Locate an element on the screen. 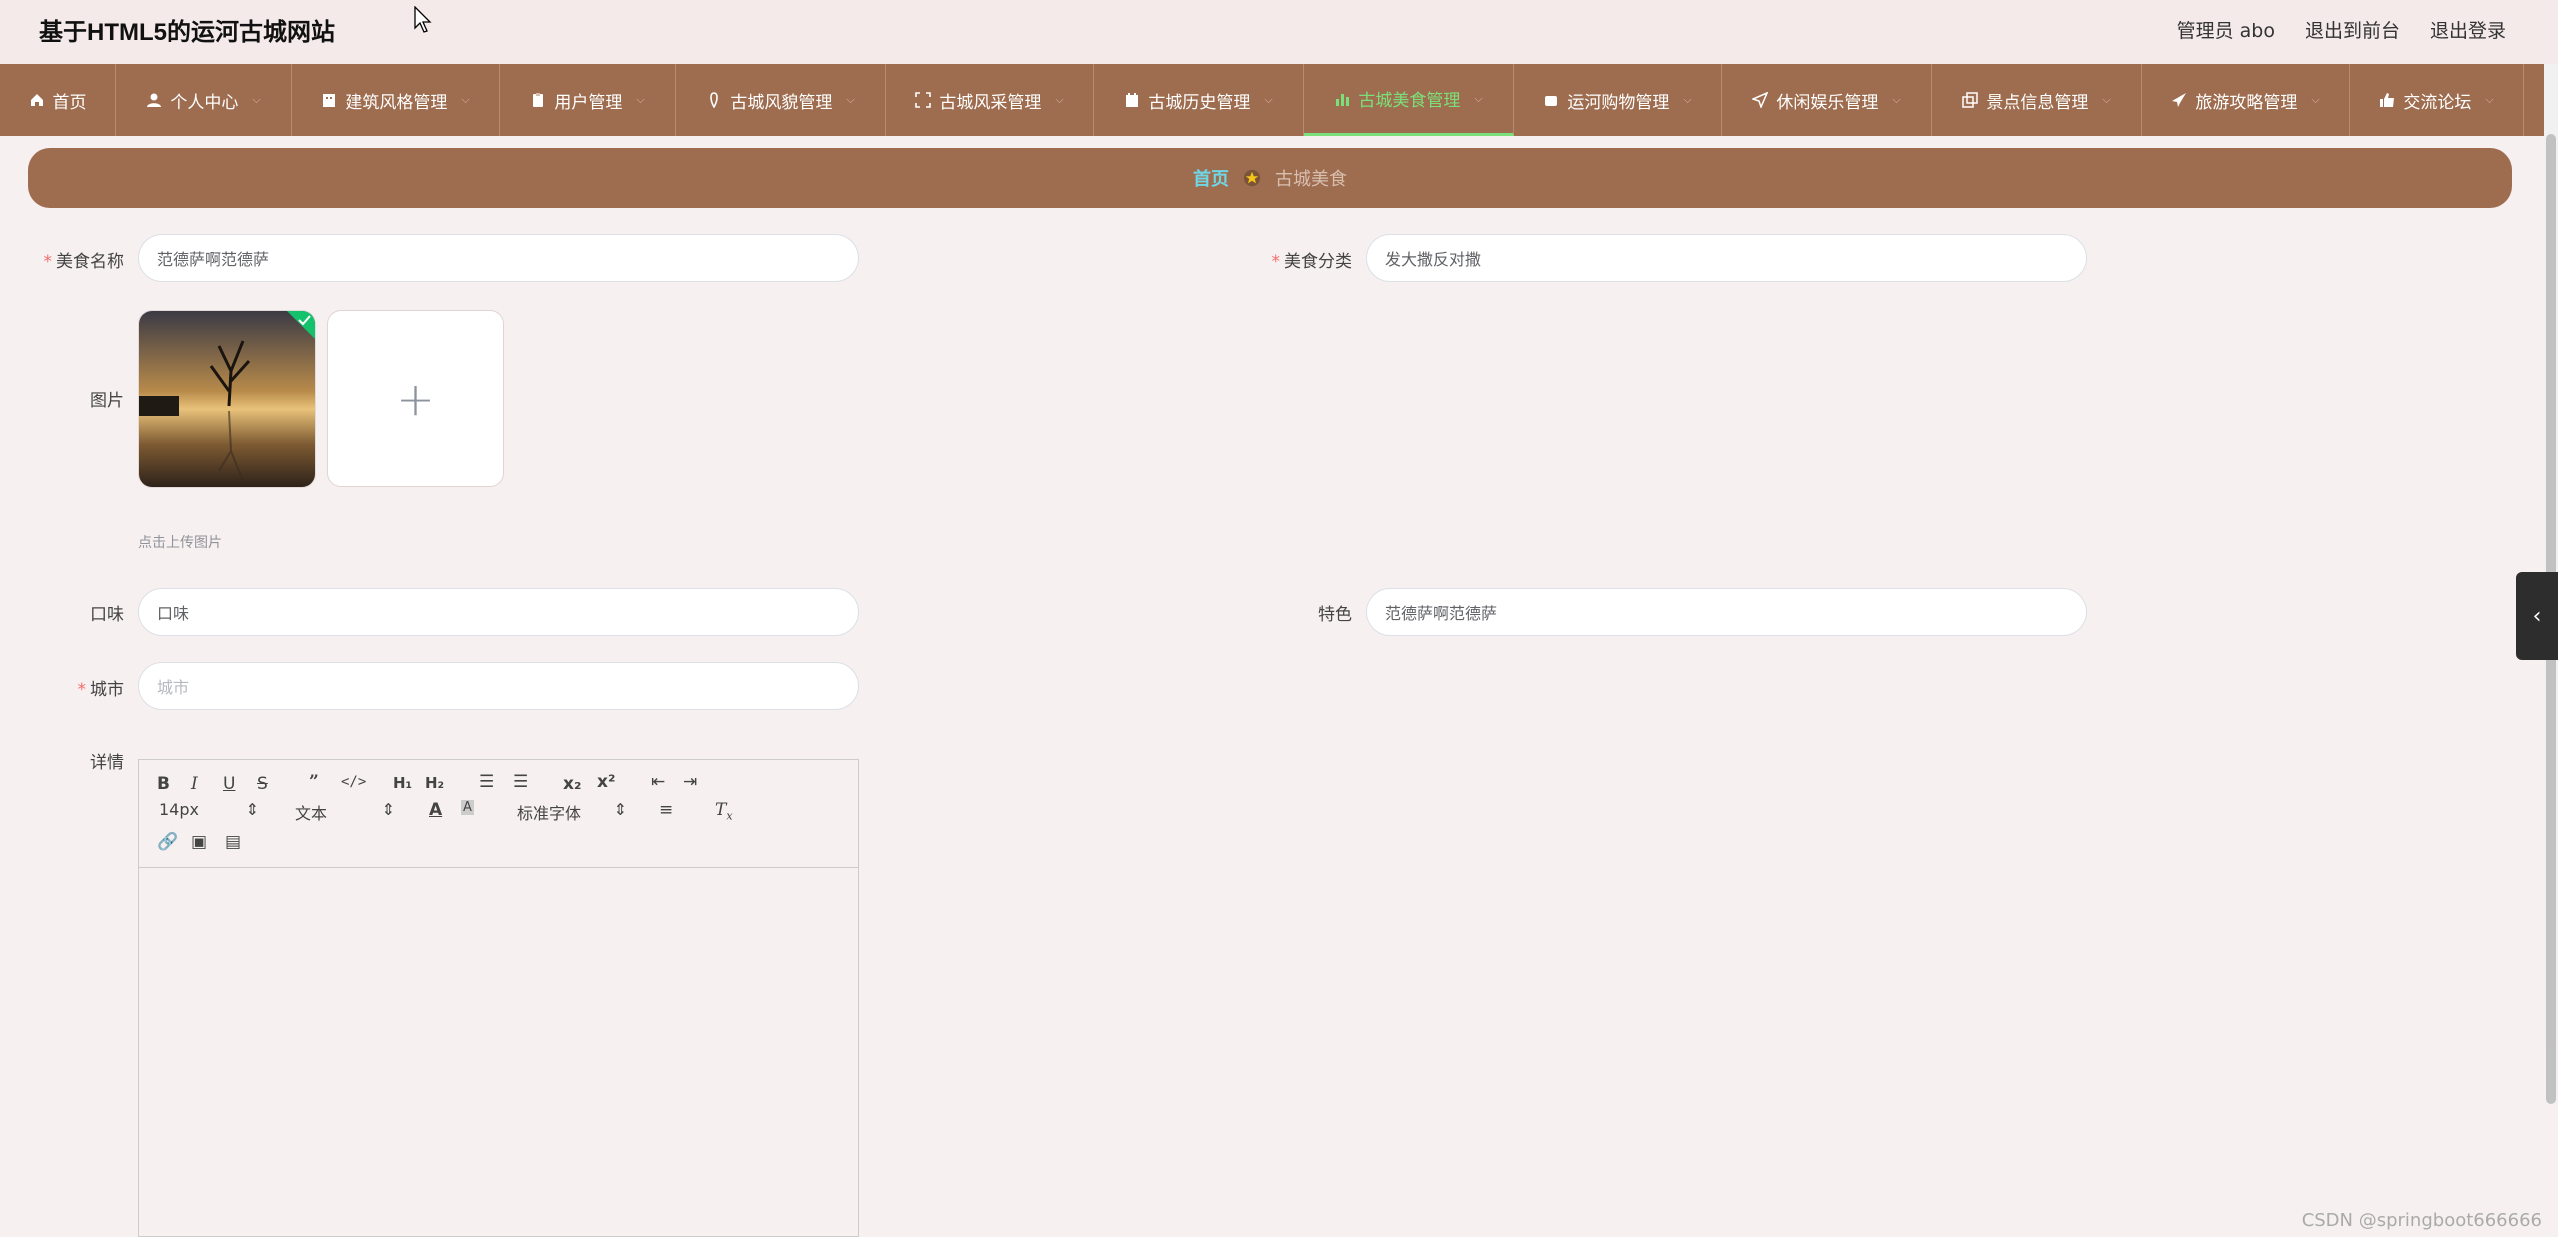 This screenshot has height=1237, width=2558. food-category-label: * 美食分类 is located at coordinates (1312, 262).